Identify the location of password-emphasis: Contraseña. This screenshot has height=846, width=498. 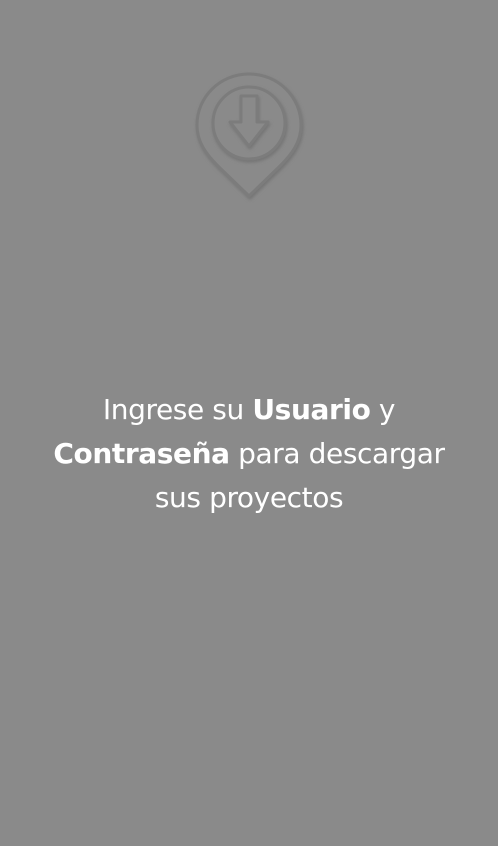
(141, 453).